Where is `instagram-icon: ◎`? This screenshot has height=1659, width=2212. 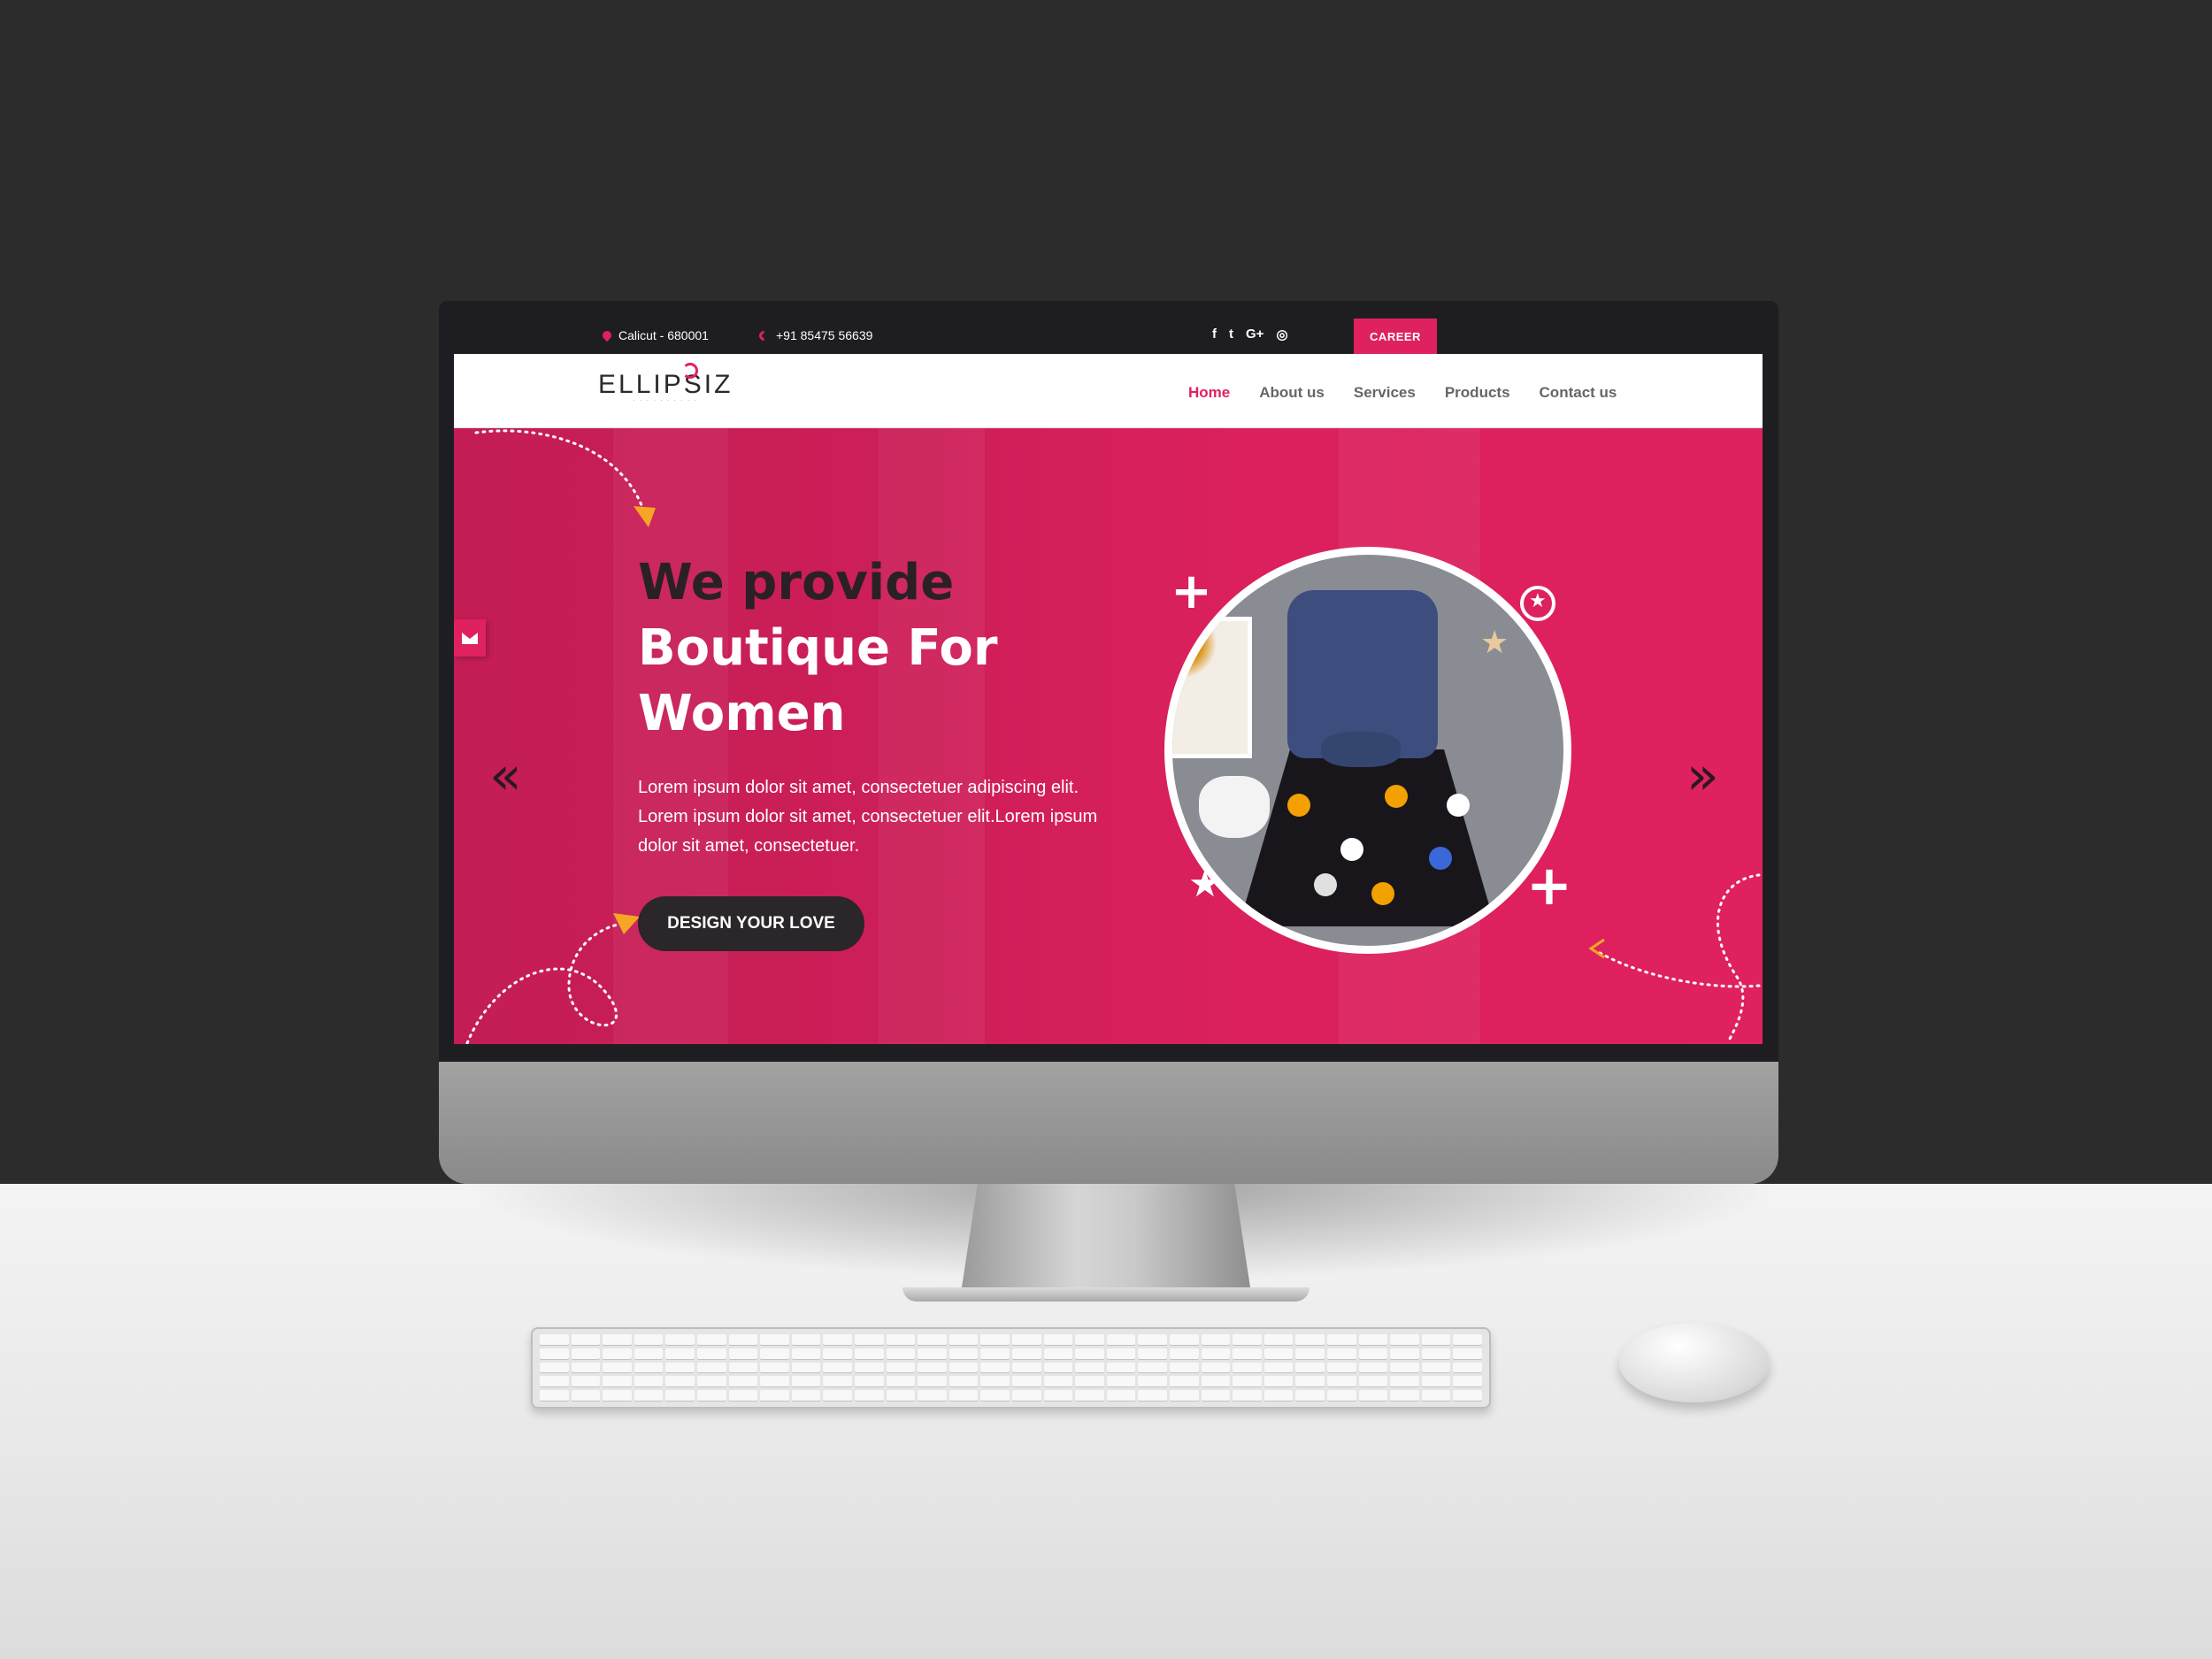
instagram-icon: ◎ is located at coordinates (1281, 334).